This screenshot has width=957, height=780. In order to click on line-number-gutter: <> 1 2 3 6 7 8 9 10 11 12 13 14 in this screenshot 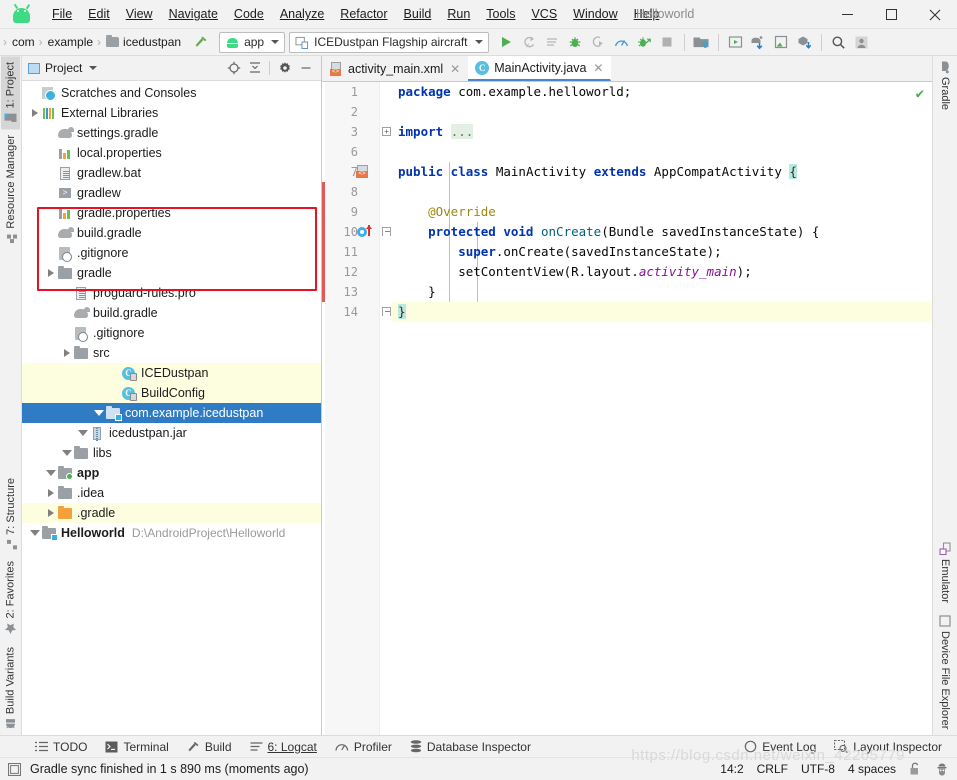, I will do `click(352, 408)`.